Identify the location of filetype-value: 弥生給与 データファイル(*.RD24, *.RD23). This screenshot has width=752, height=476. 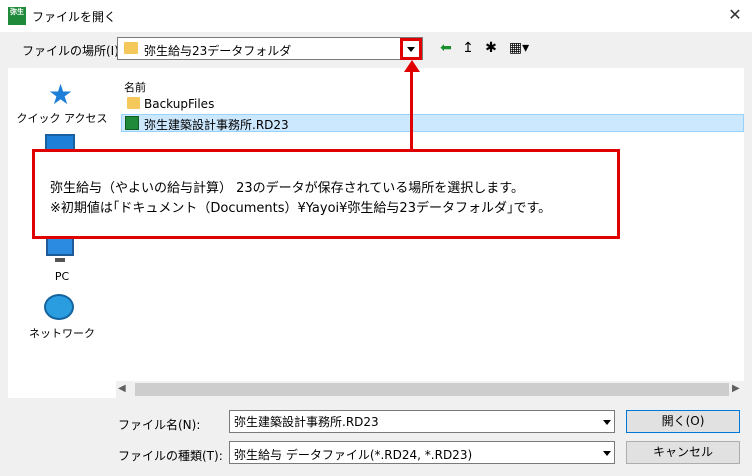
(353, 455).